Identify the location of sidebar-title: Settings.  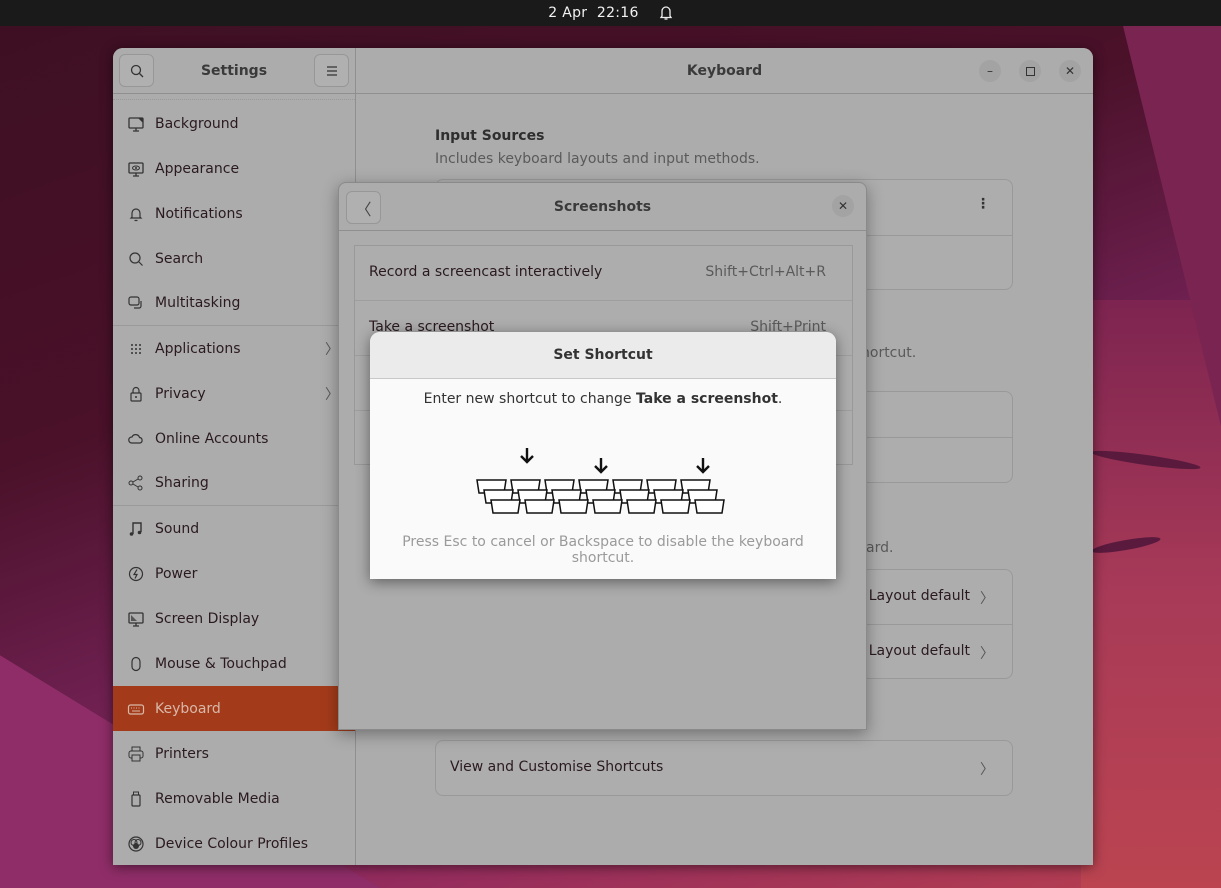
(234, 70).